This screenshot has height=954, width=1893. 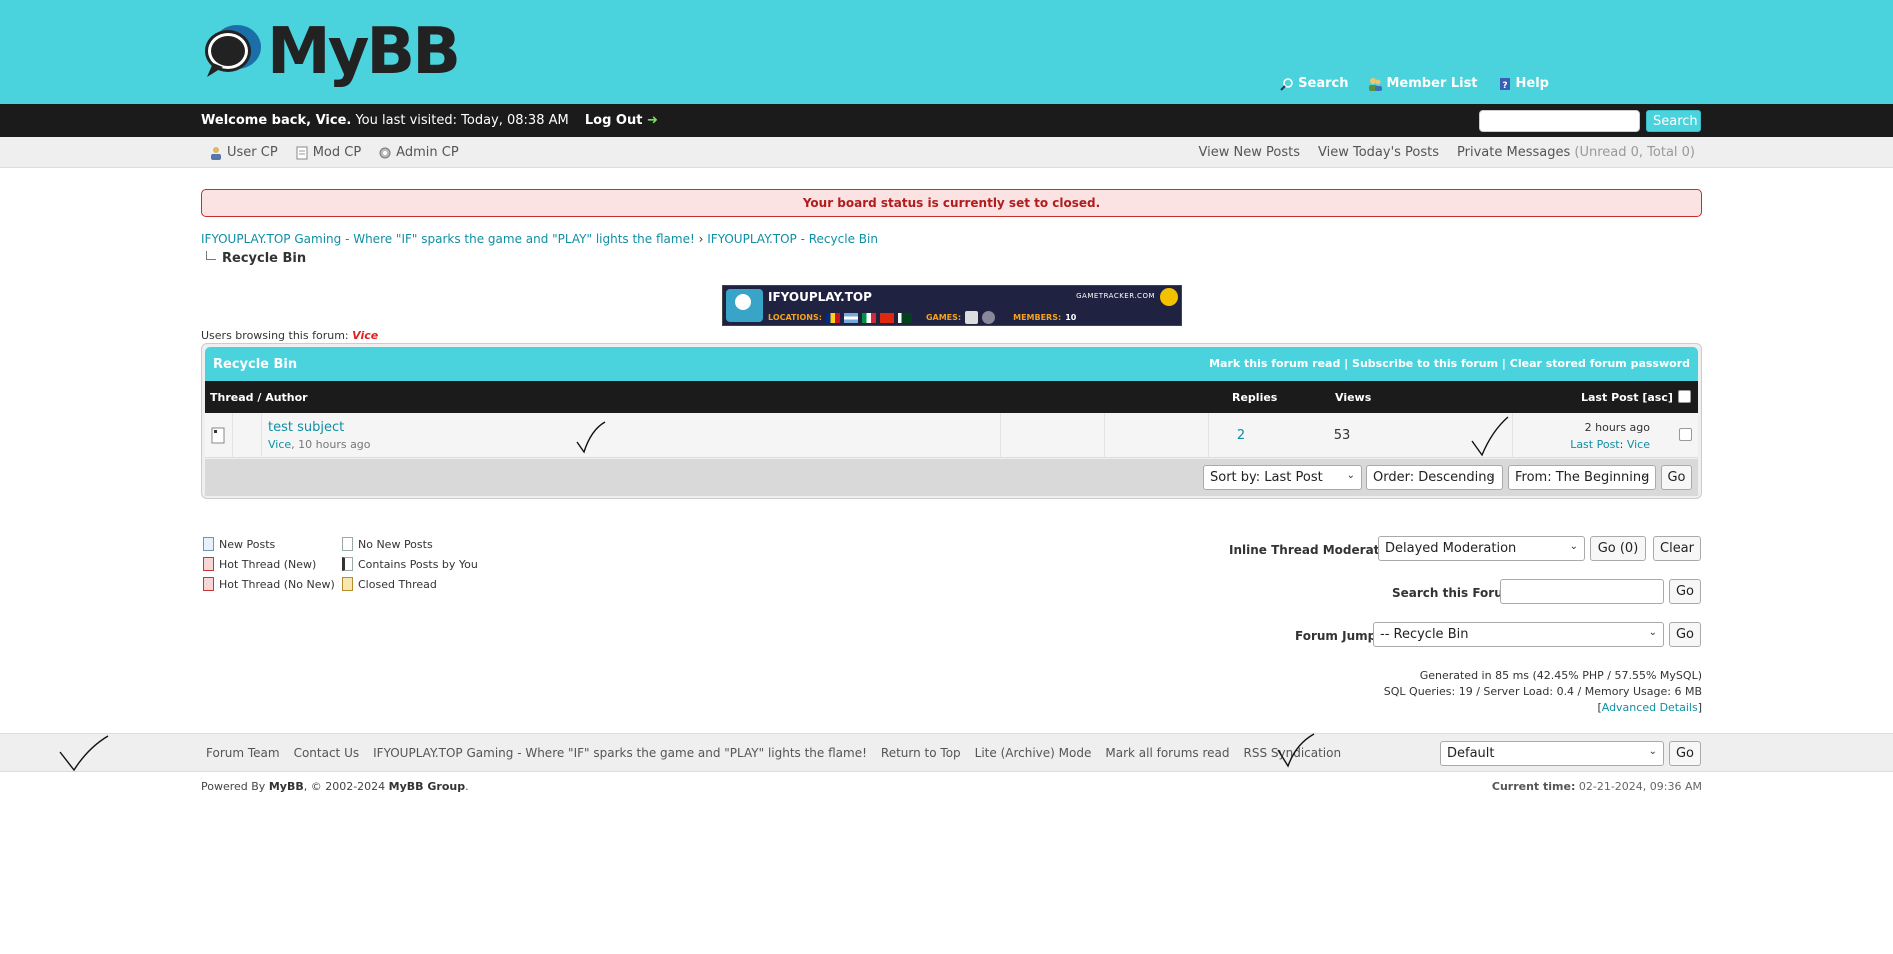 What do you see at coordinates (418, 152) in the screenshot?
I see `admin-cp-link: Admin CP` at bounding box center [418, 152].